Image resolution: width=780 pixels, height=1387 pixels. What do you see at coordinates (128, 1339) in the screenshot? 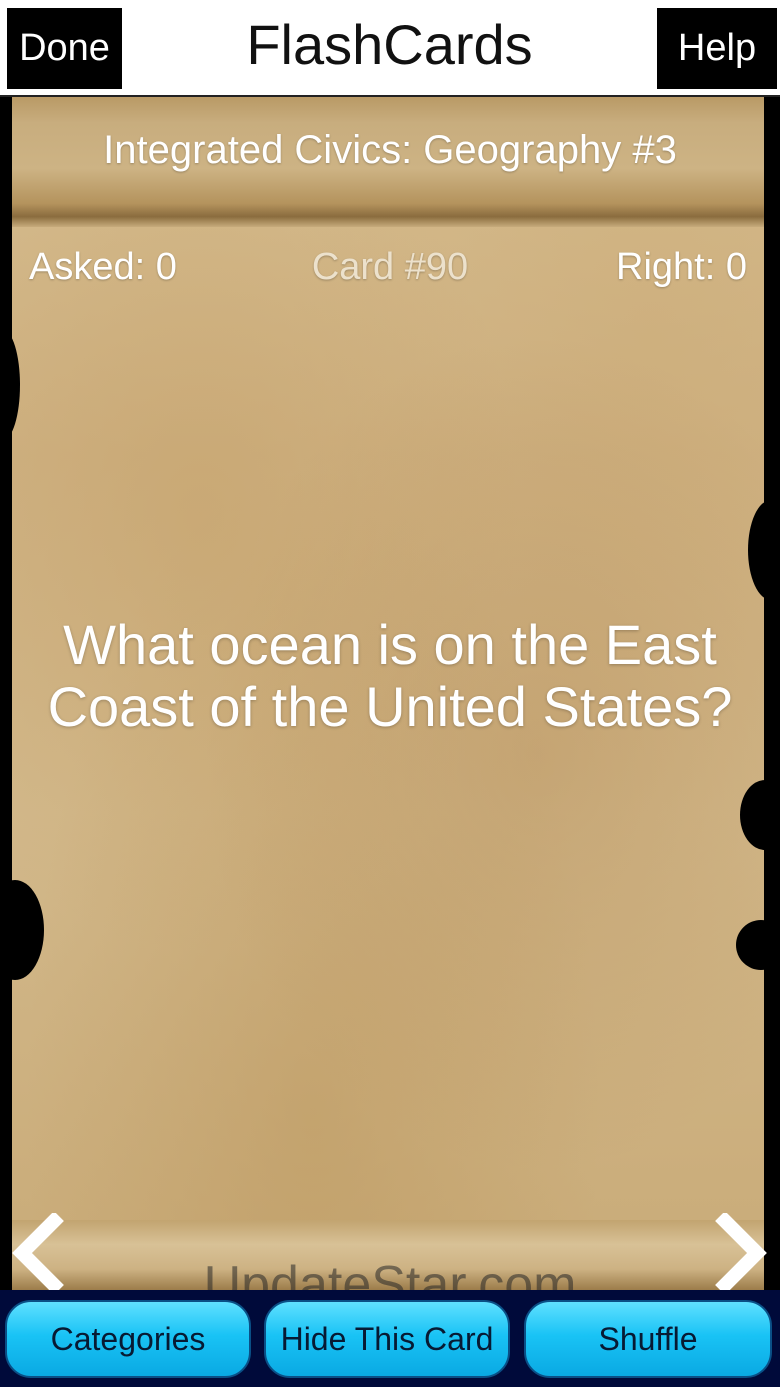
I see `categories-button: Categories` at bounding box center [128, 1339].